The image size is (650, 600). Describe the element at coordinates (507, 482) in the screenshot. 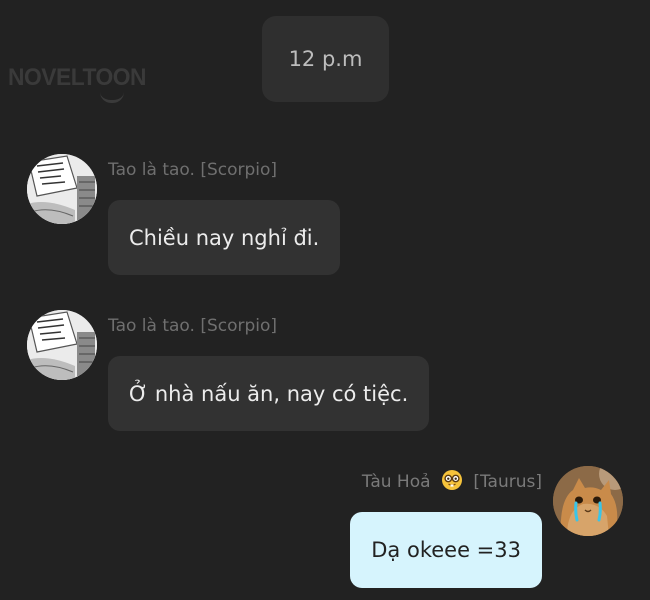

I see `sender-tag: [Taurus]` at that location.